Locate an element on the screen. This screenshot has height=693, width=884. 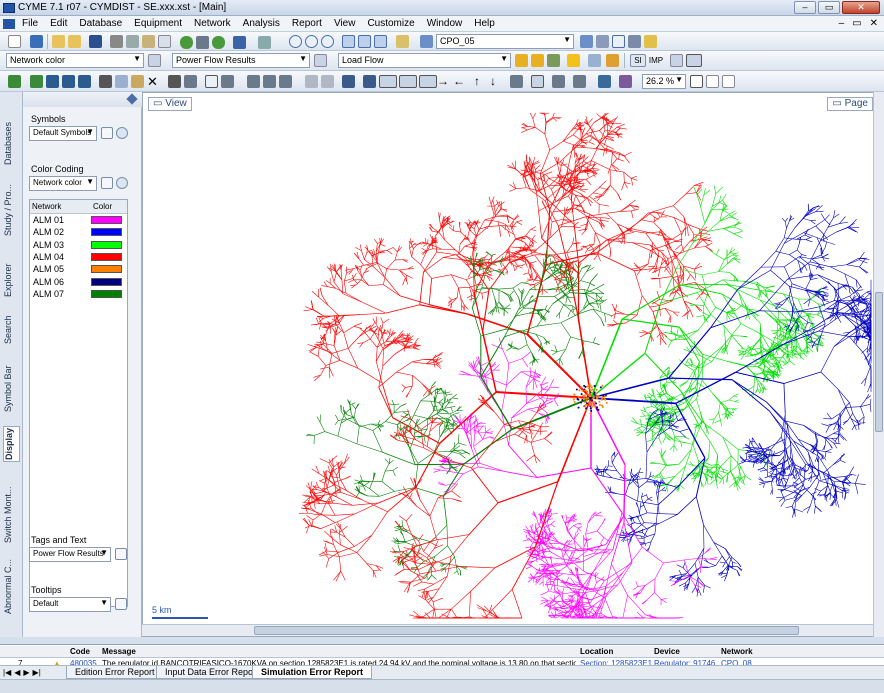
horizontal-scroll-thumb is located at coordinates (526, 630).